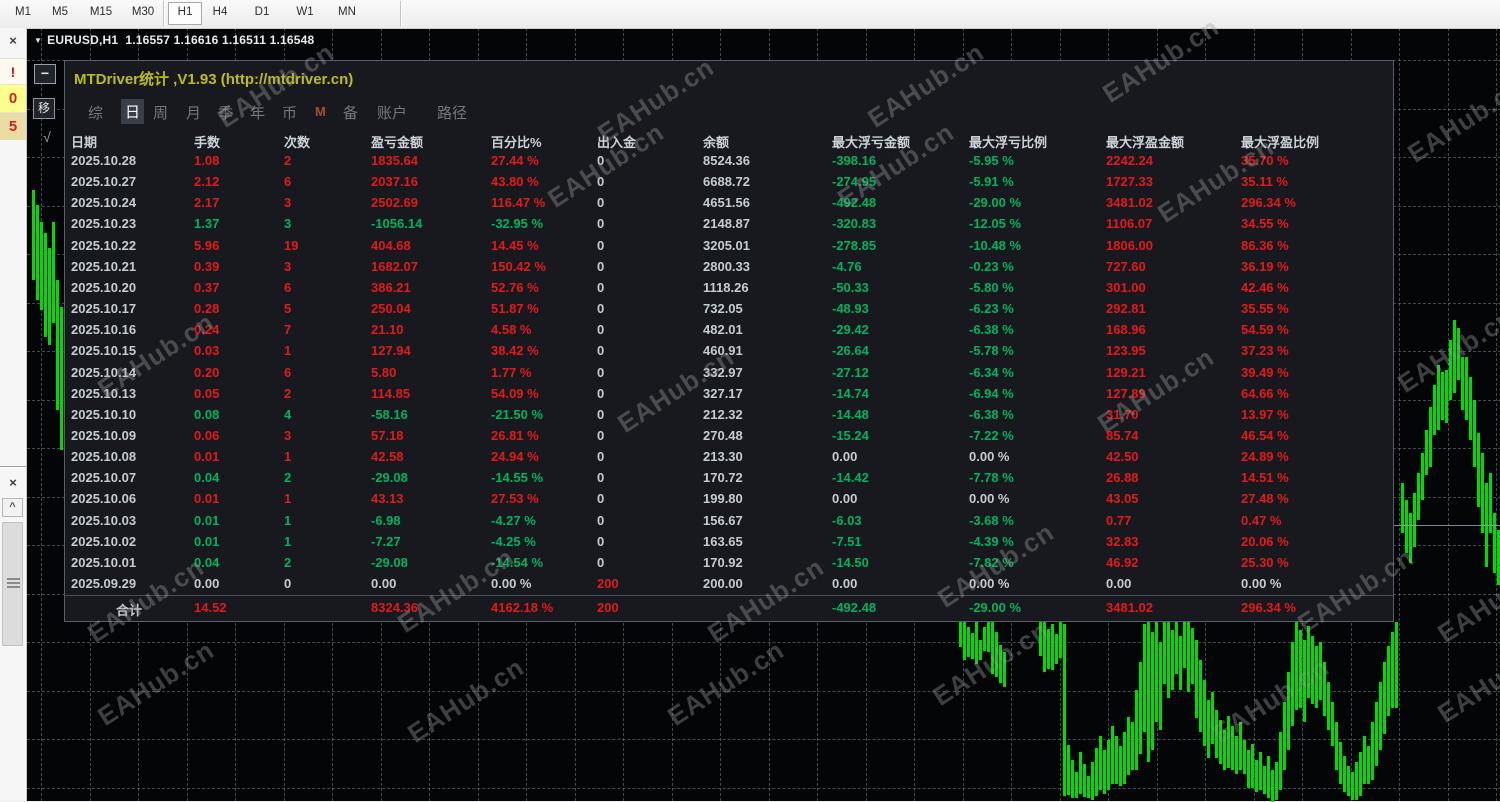 This screenshot has width=1500, height=802. What do you see at coordinates (160, 112) in the screenshot?
I see `tab-3: 周` at bounding box center [160, 112].